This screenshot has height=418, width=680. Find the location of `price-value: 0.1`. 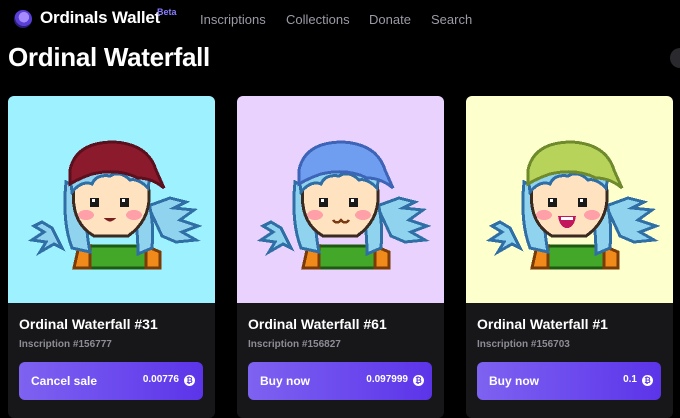

price-value: 0.1 is located at coordinates (630, 379).